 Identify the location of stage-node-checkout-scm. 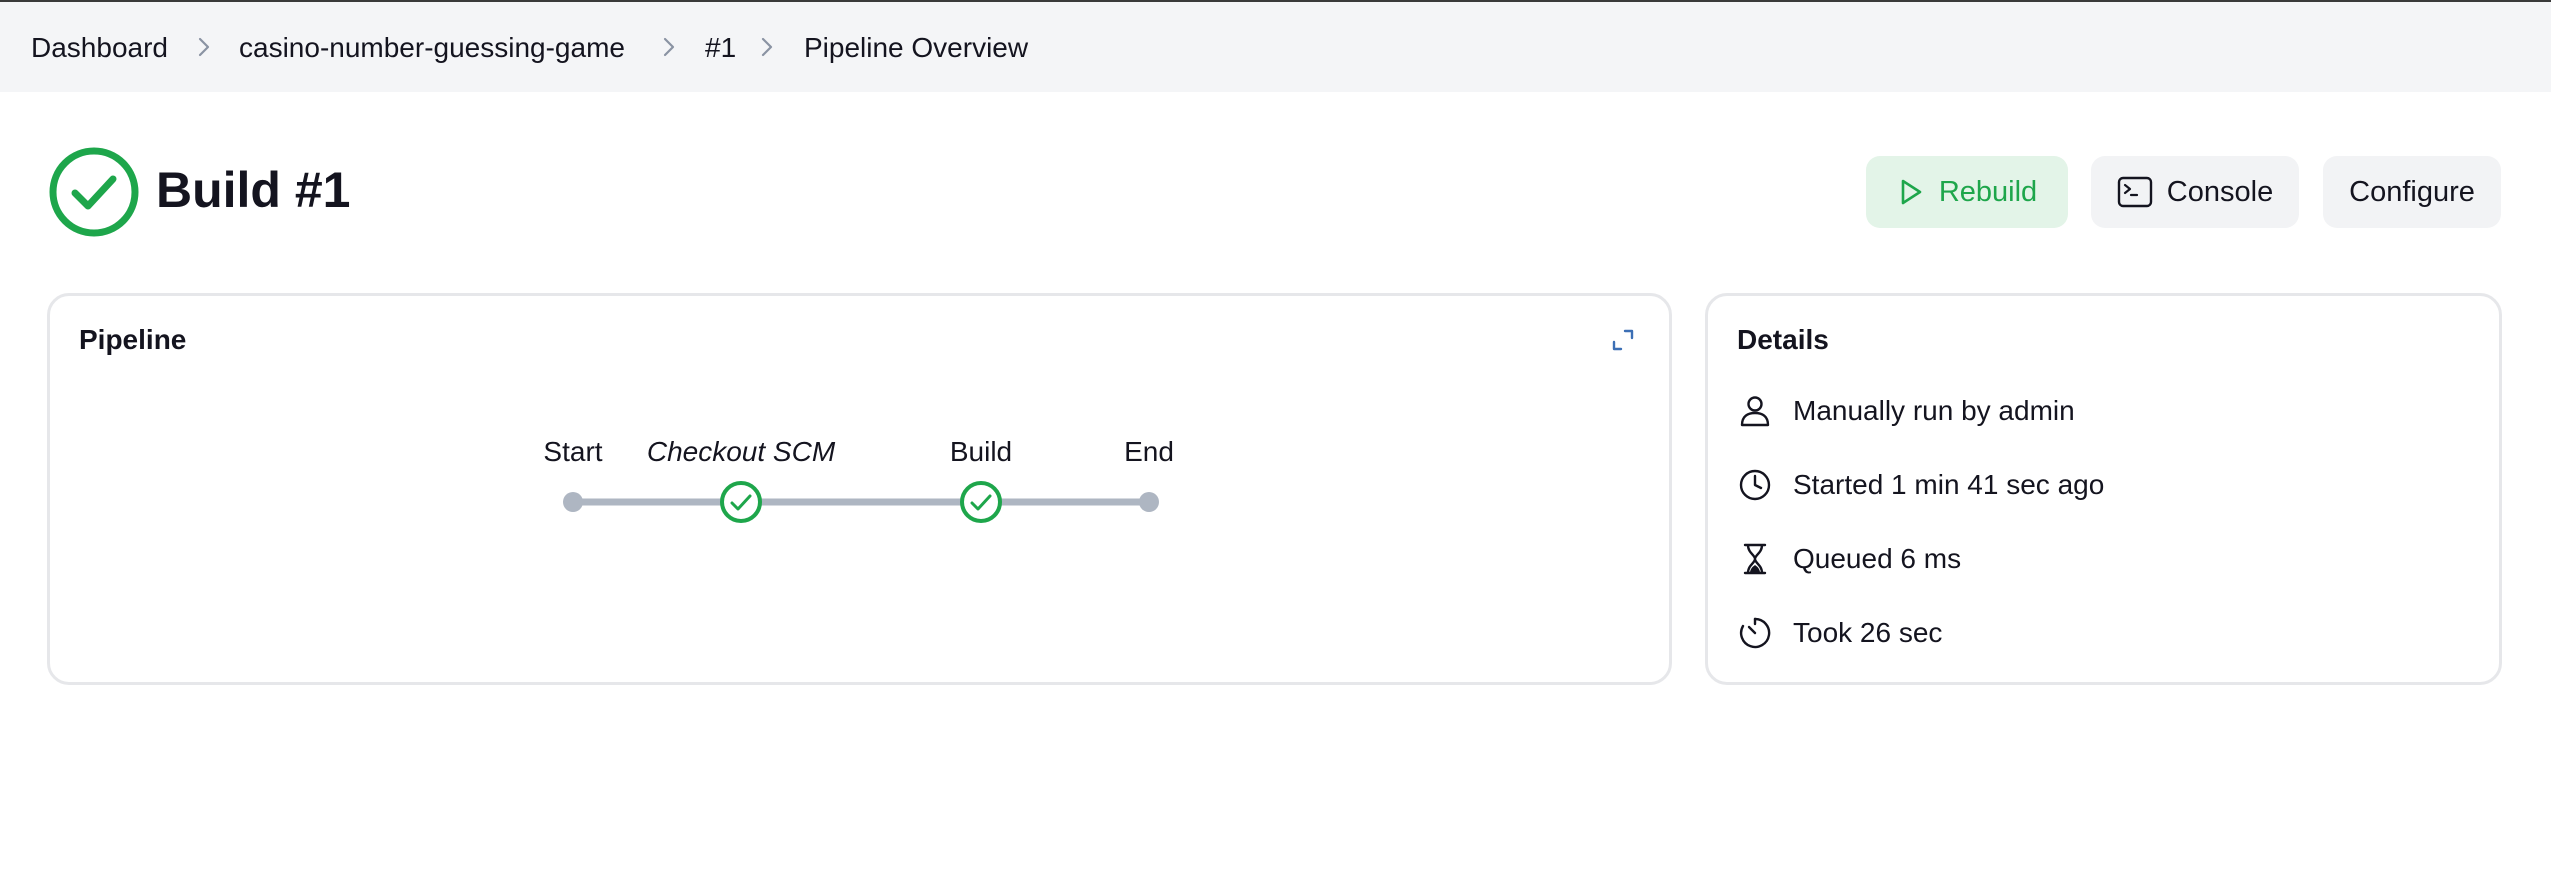
(741, 502).